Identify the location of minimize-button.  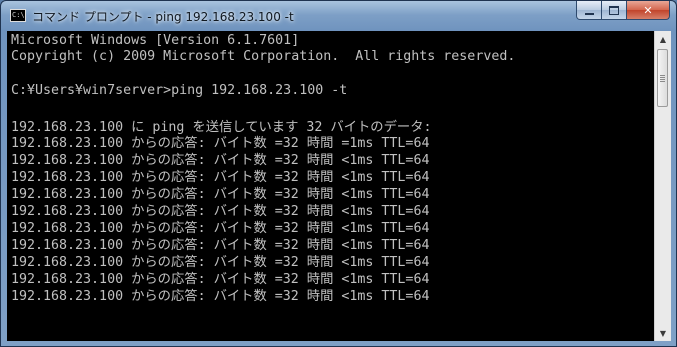
(589, 10).